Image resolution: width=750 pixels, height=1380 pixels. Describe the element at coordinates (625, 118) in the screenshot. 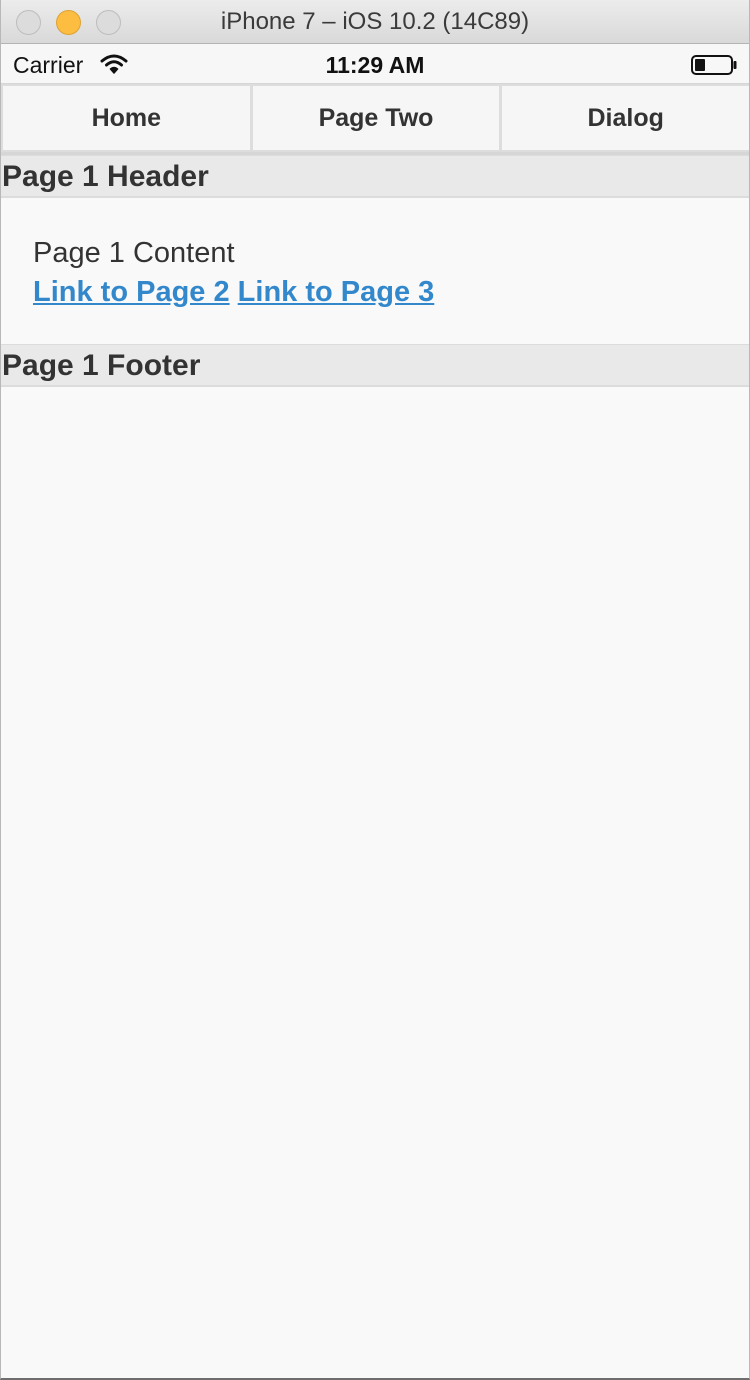

I see `nav-dialog-button: Dialog` at that location.